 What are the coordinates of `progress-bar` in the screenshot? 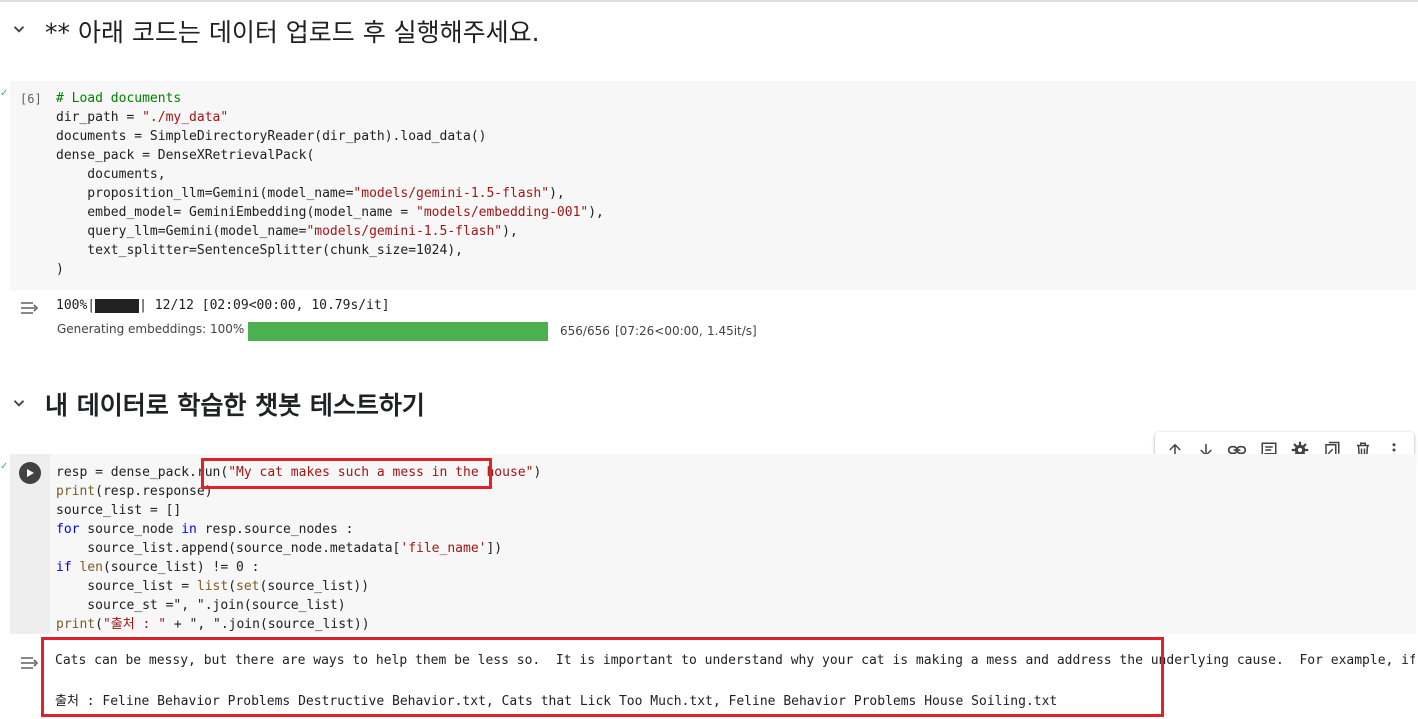 It's located at (398, 331).